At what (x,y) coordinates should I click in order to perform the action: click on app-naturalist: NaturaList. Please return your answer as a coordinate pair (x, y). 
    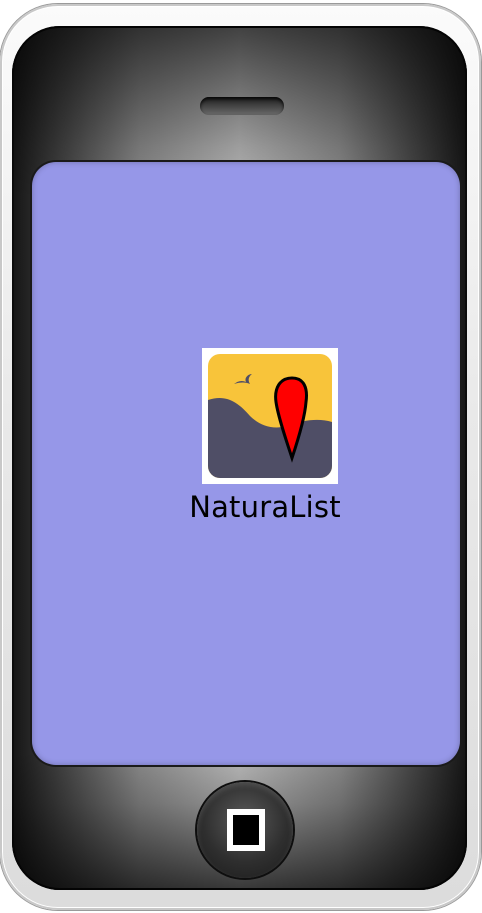
    Looking at the image, I should click on (265, 436).